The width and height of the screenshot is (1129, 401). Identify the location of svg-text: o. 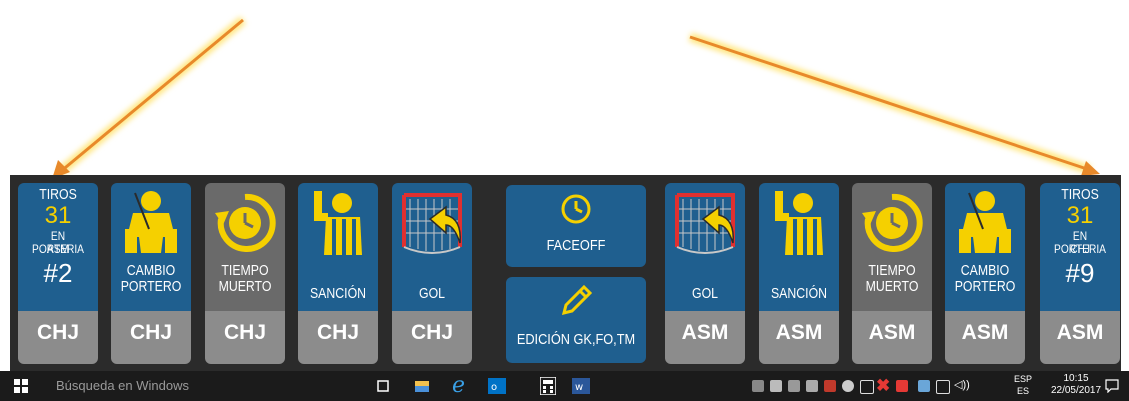
(494, 387).